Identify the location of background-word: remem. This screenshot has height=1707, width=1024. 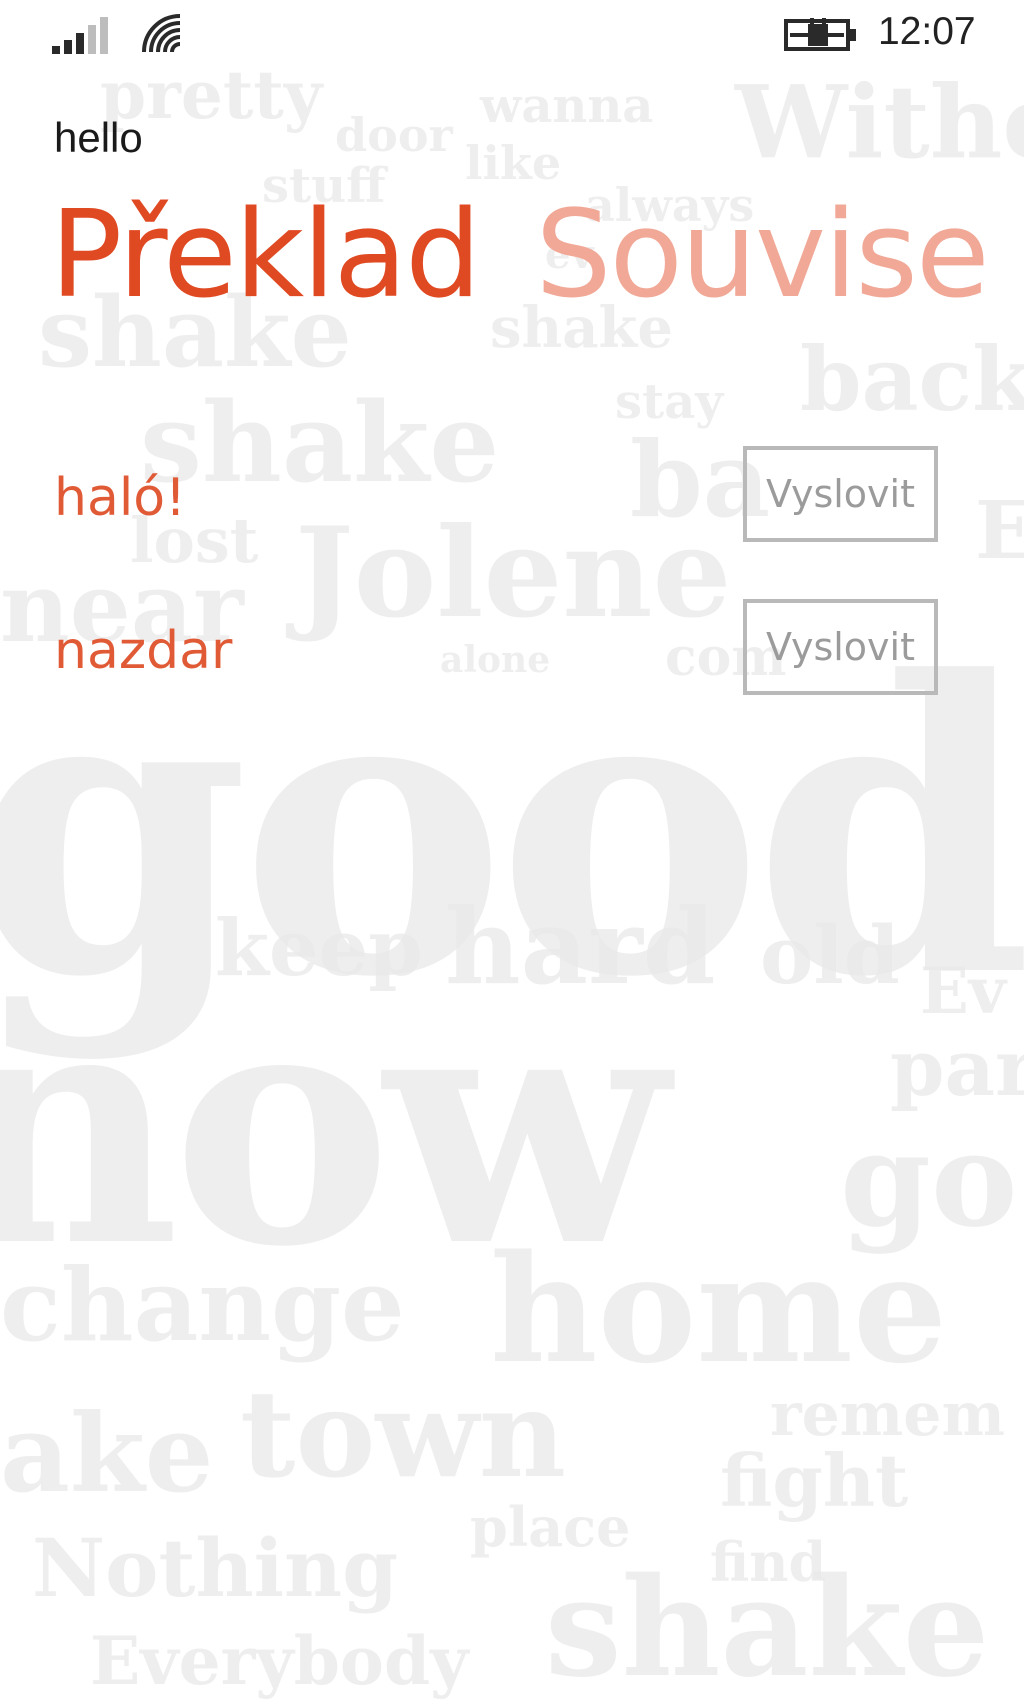
(887, 1415).